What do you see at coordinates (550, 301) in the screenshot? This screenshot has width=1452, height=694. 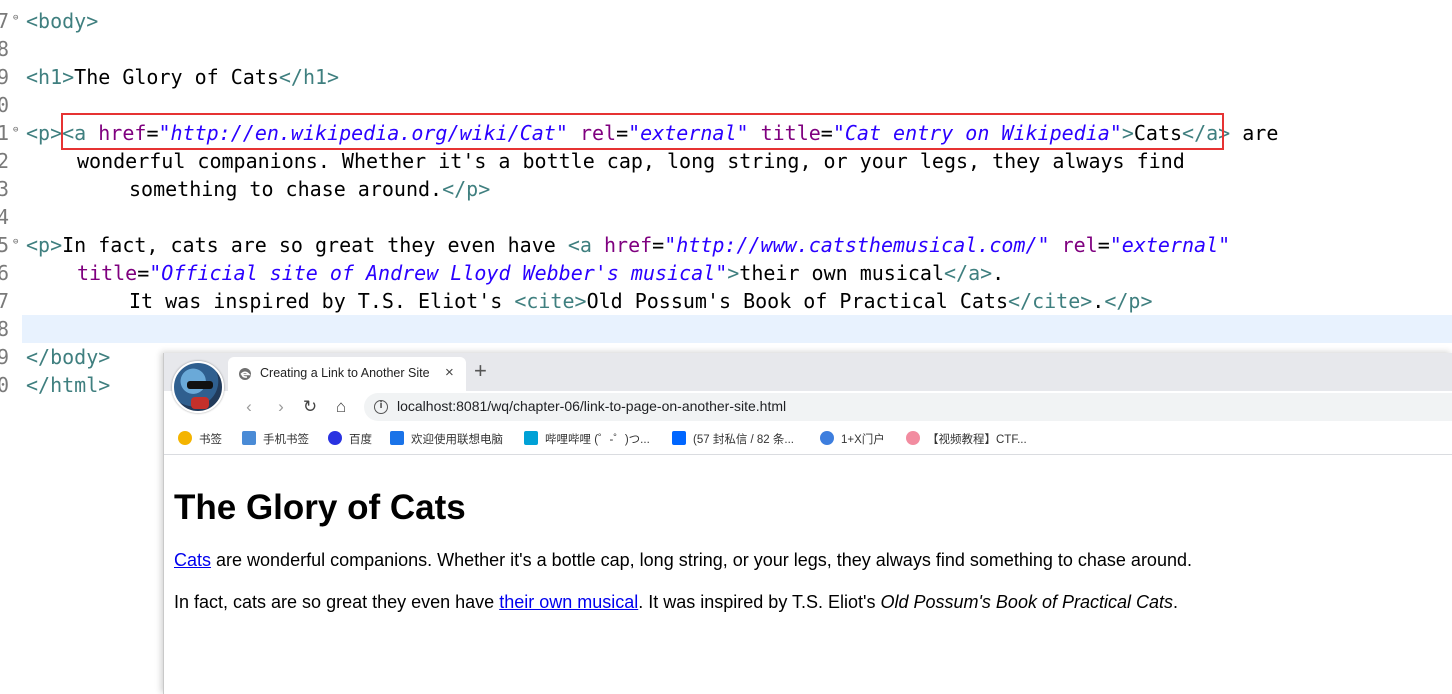 I see `tag-cite-open: <cite>` at bounding box center [550, 301].